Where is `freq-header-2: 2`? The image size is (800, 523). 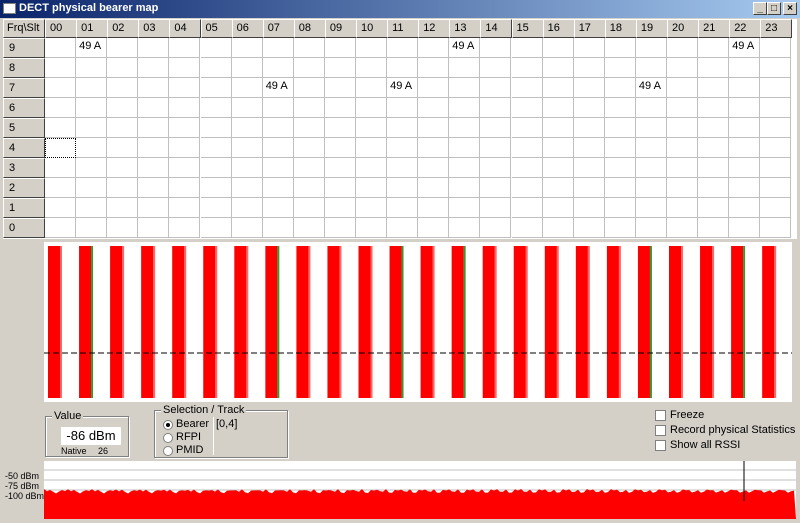
freq-header-2: 2 is located at coordinates (24, 188).